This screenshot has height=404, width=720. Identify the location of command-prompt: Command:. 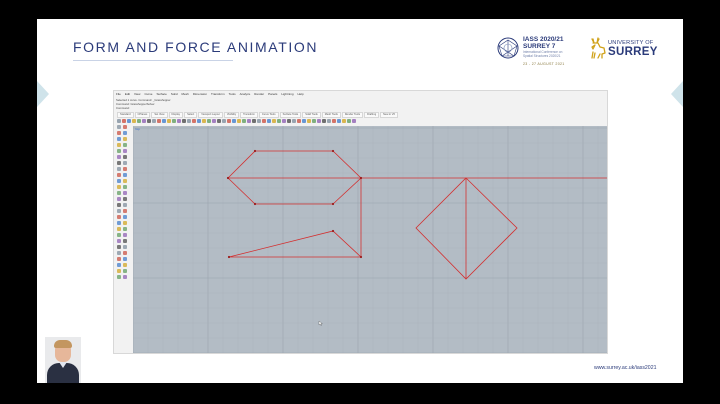
(123, 108).